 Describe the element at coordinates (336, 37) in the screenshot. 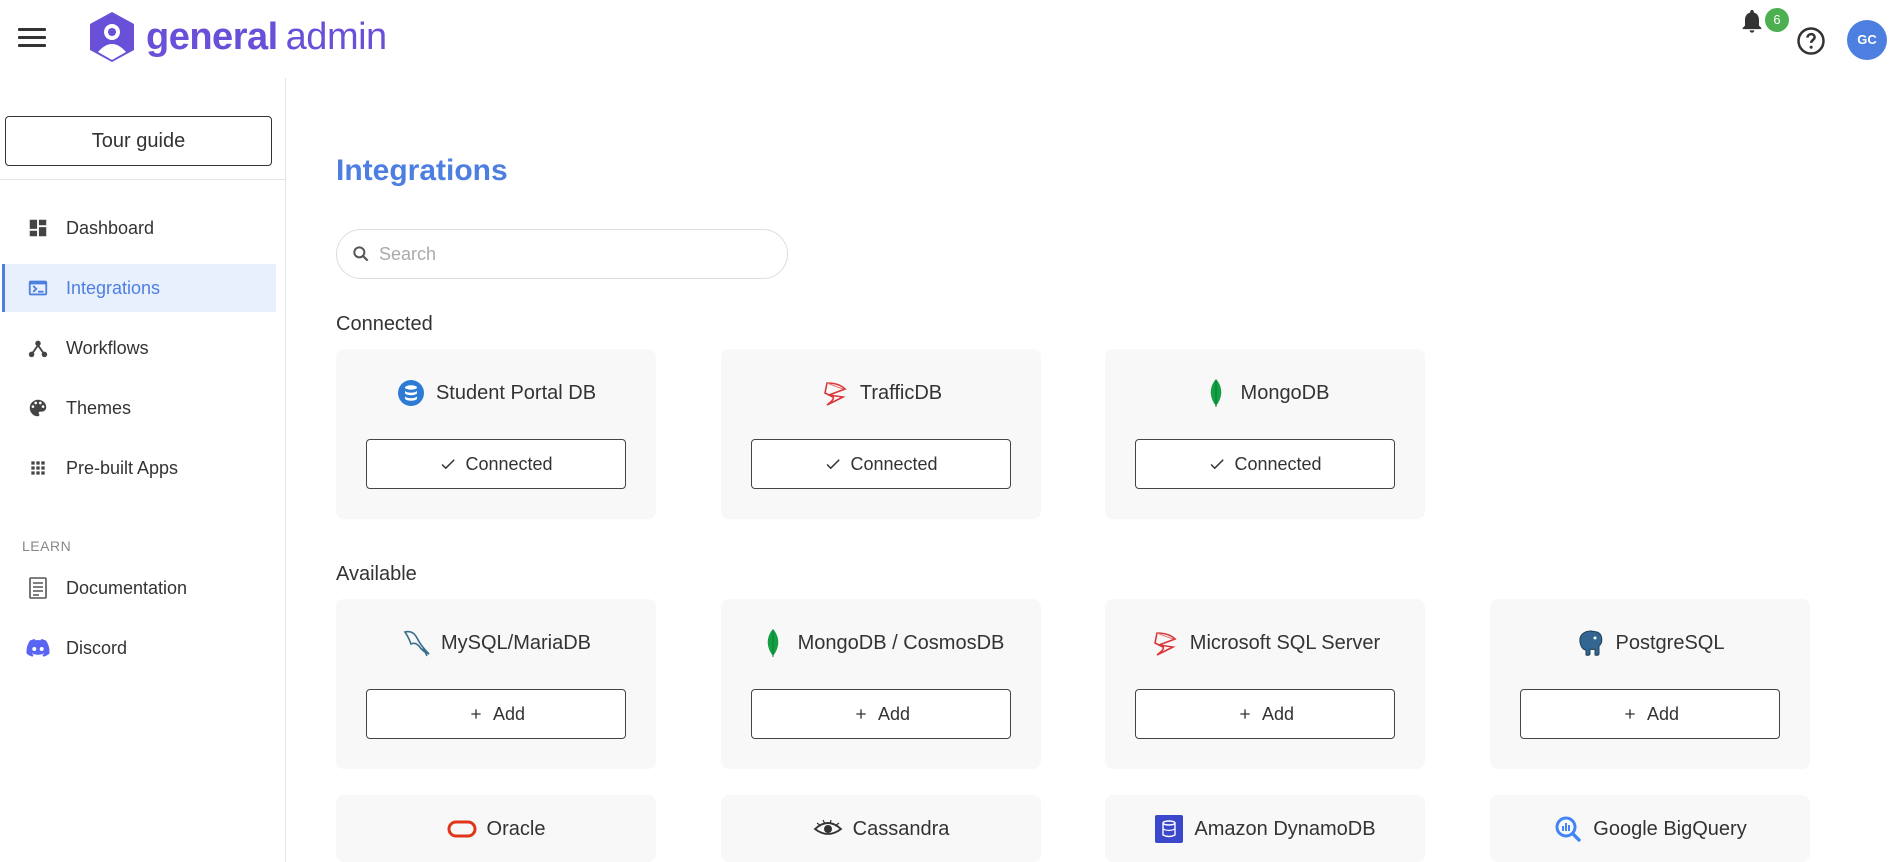

I see `brand-name-light: admin` at that location.